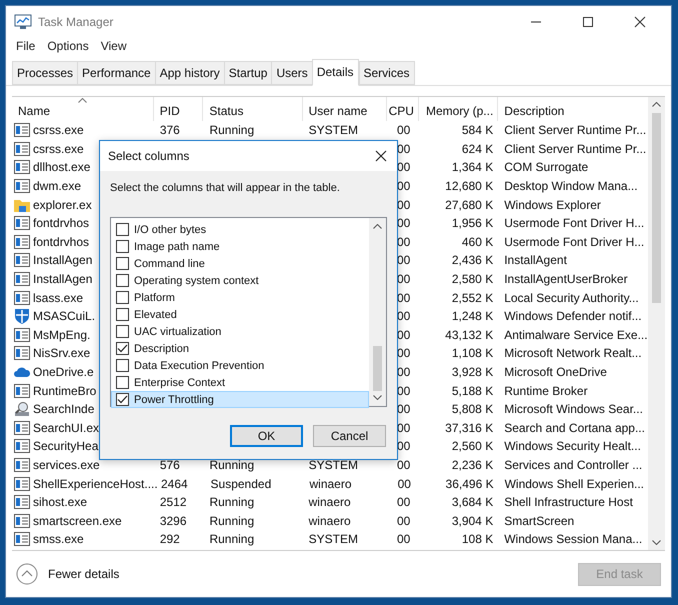  Describe the element at coordinates (58, 149) in the screenshot. I see `process-name: csrss.exe` at that location.